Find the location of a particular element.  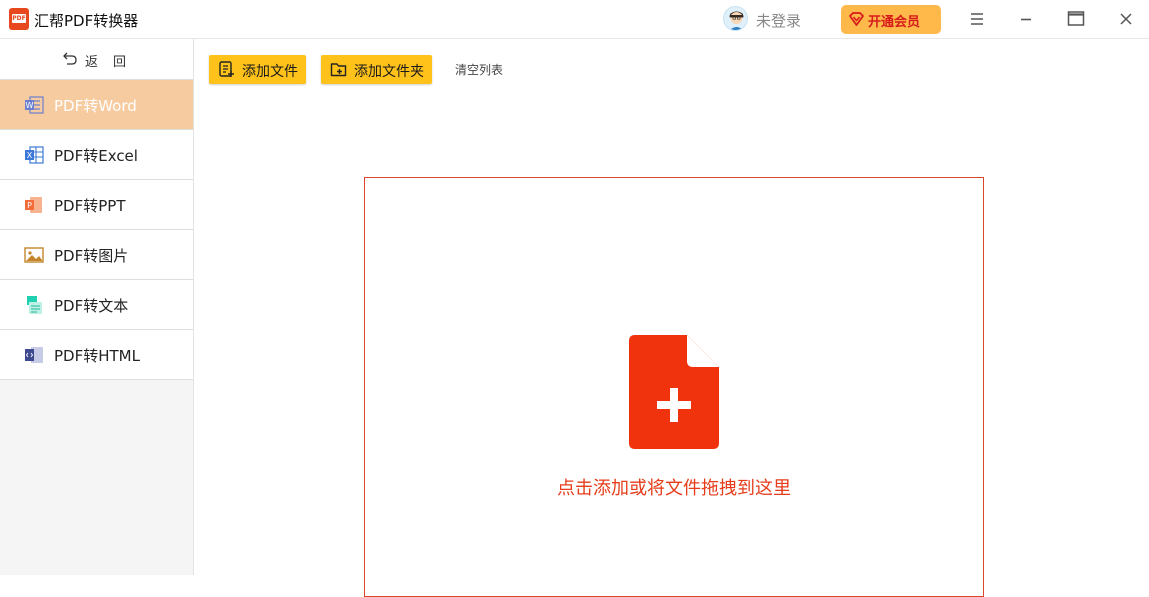

svg-text: P is located at coordinates (29, 205).